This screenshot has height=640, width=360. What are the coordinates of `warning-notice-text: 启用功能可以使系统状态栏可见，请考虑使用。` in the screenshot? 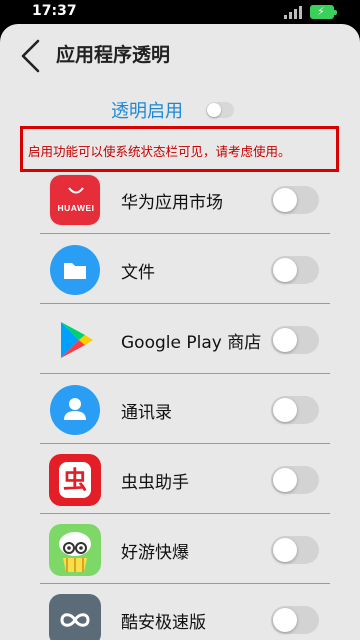 It's located at (159, 151).